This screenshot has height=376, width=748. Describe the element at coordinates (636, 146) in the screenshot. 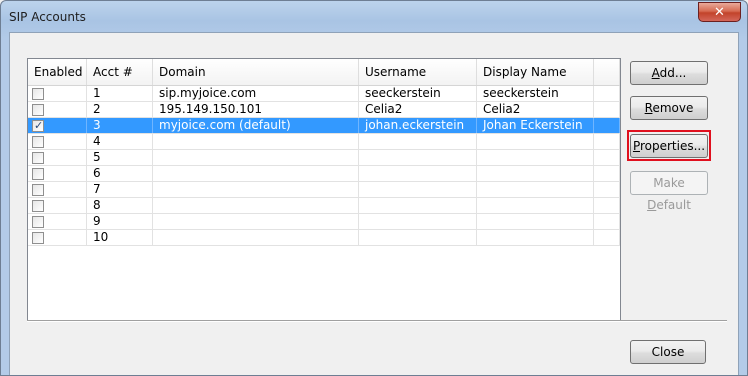

I see `properties-button-accesskey: P` at that location.